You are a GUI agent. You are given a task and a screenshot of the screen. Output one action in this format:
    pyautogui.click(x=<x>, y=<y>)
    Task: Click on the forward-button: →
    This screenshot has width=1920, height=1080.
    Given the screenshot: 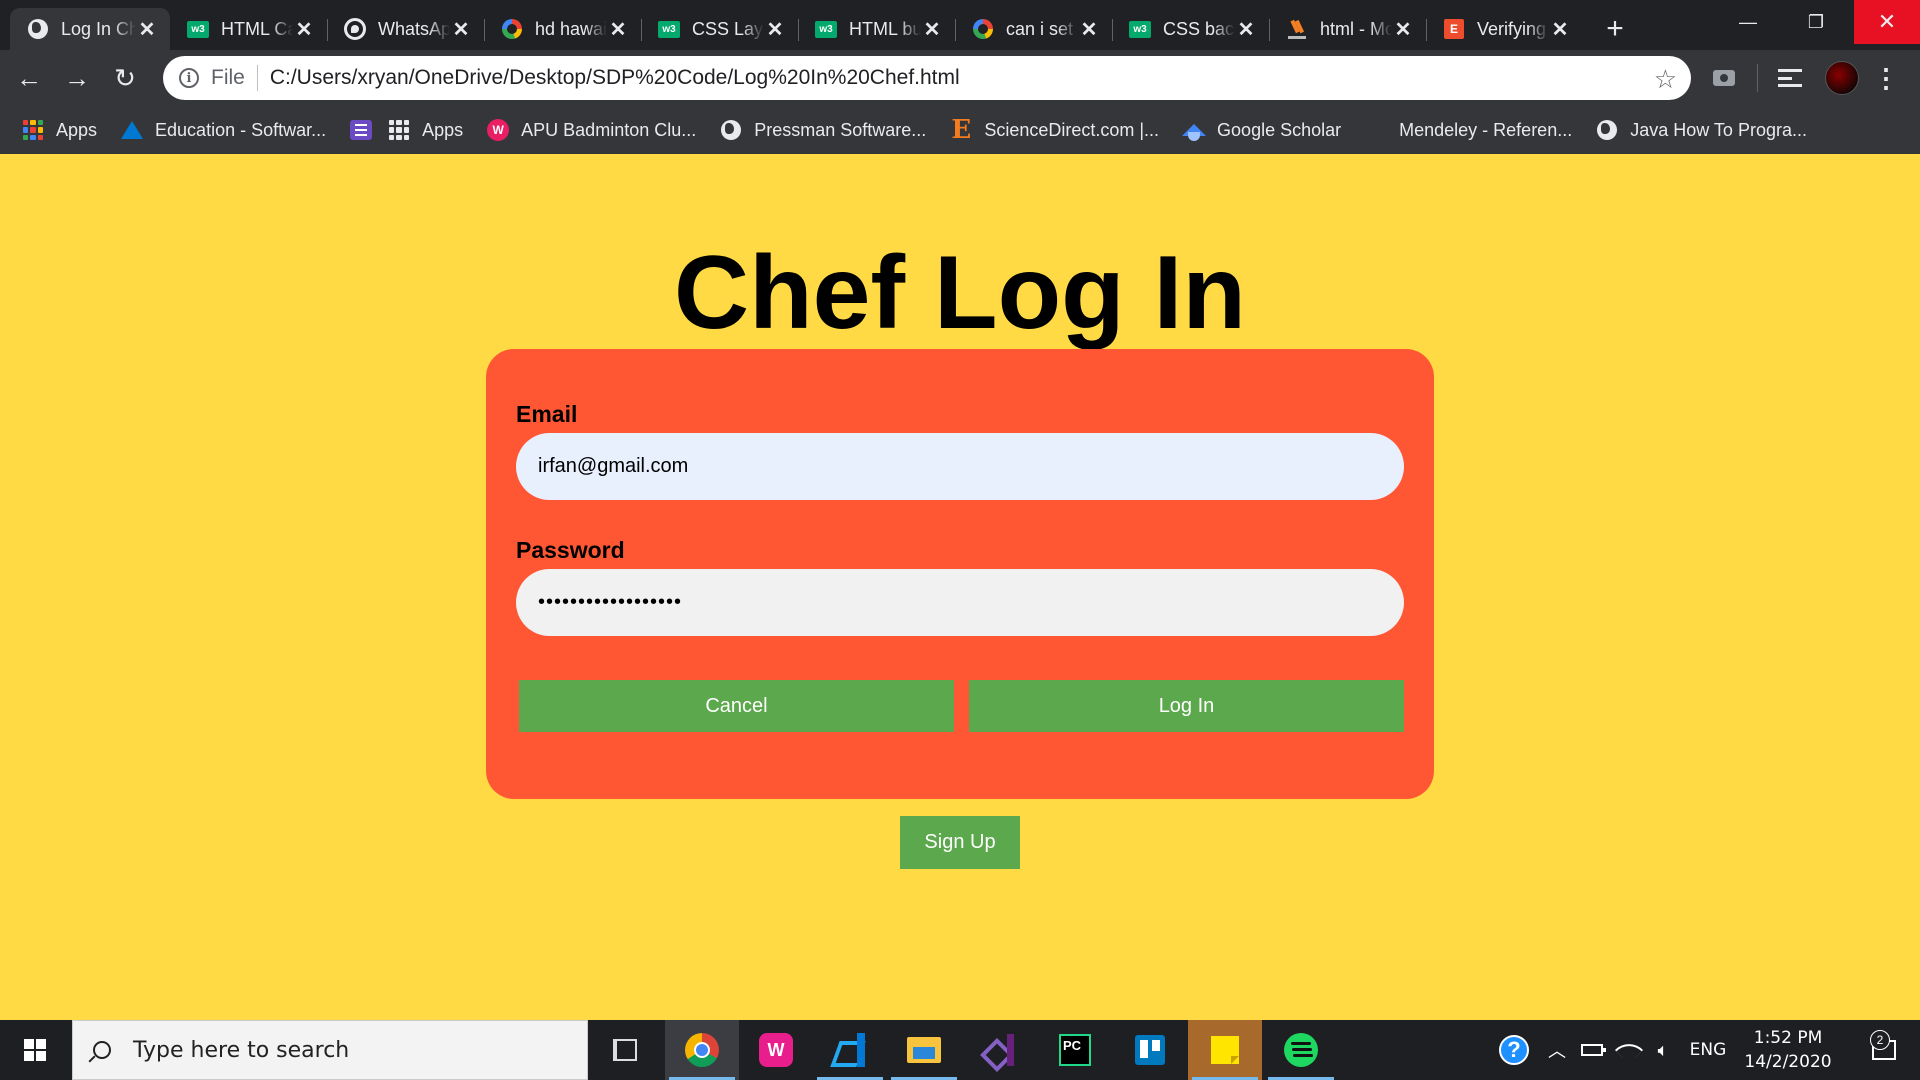 What is the action you would take?
    pyautogui.click(x=77, y=78)
    